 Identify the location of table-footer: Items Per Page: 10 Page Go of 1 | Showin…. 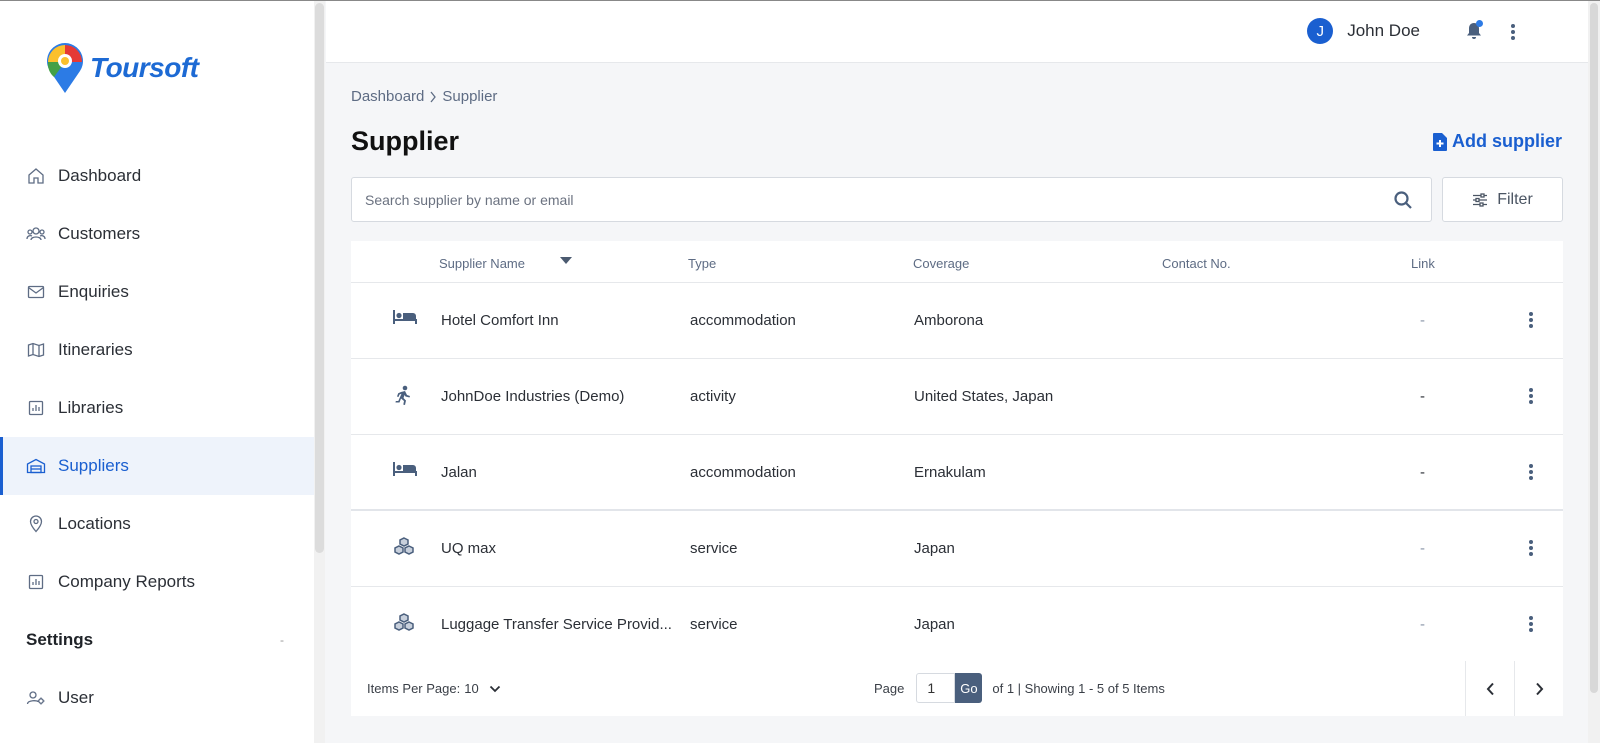
(957, 688).